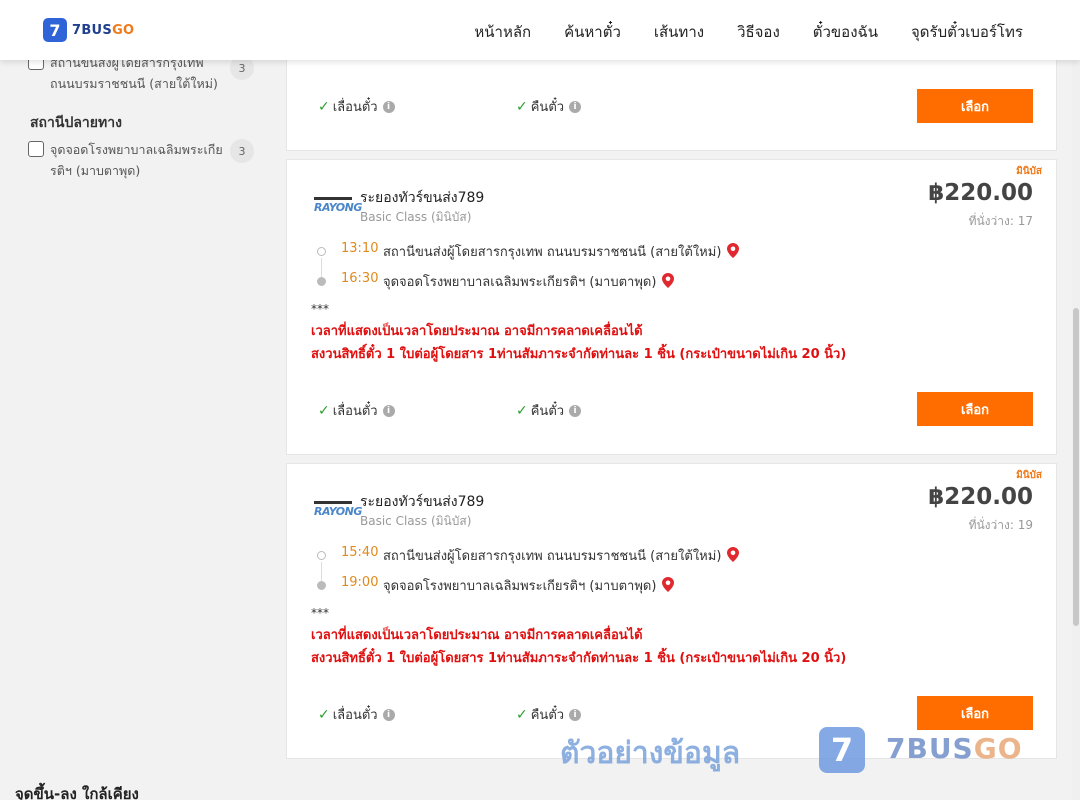  What do you see at coordinates (679, 32) in the screenshot?
I see `nav-routes: เส้นทาง` at bounding box center [679, 32].